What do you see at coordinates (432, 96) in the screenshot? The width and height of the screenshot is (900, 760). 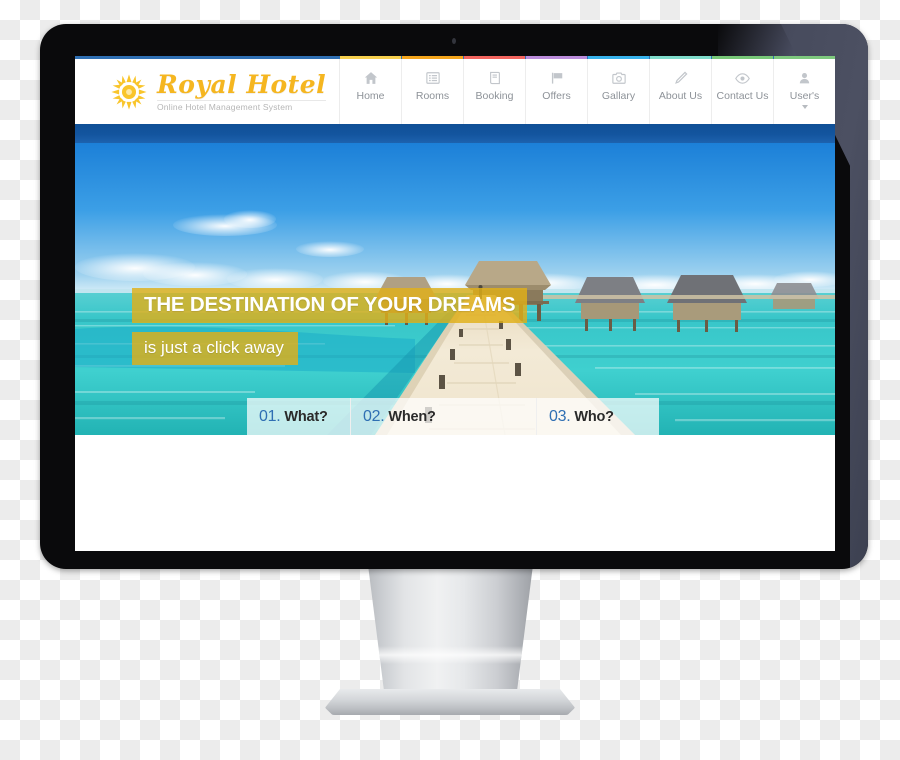 I see `nav-label: Rooms` at bounding box center [432, 96].